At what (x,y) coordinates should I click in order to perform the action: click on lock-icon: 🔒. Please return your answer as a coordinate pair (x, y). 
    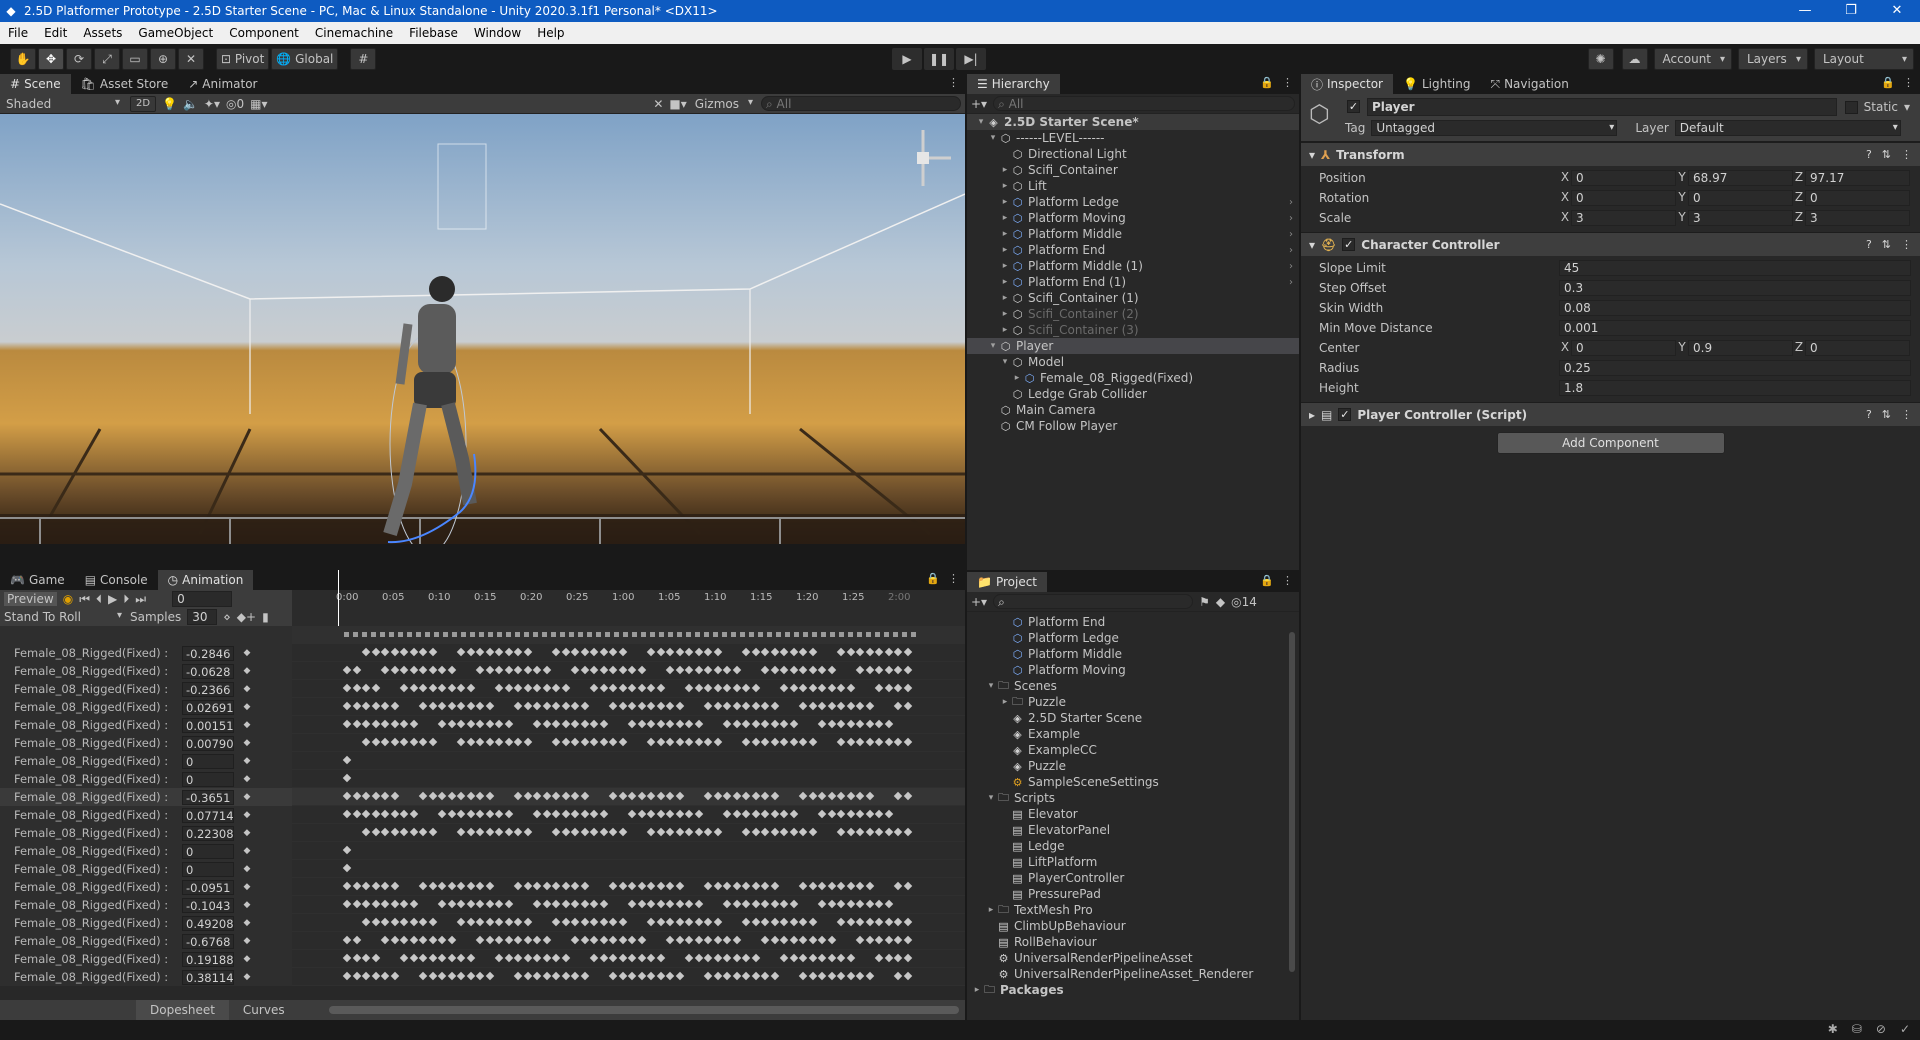
    Looking at the image, I should click on (1267, 580).